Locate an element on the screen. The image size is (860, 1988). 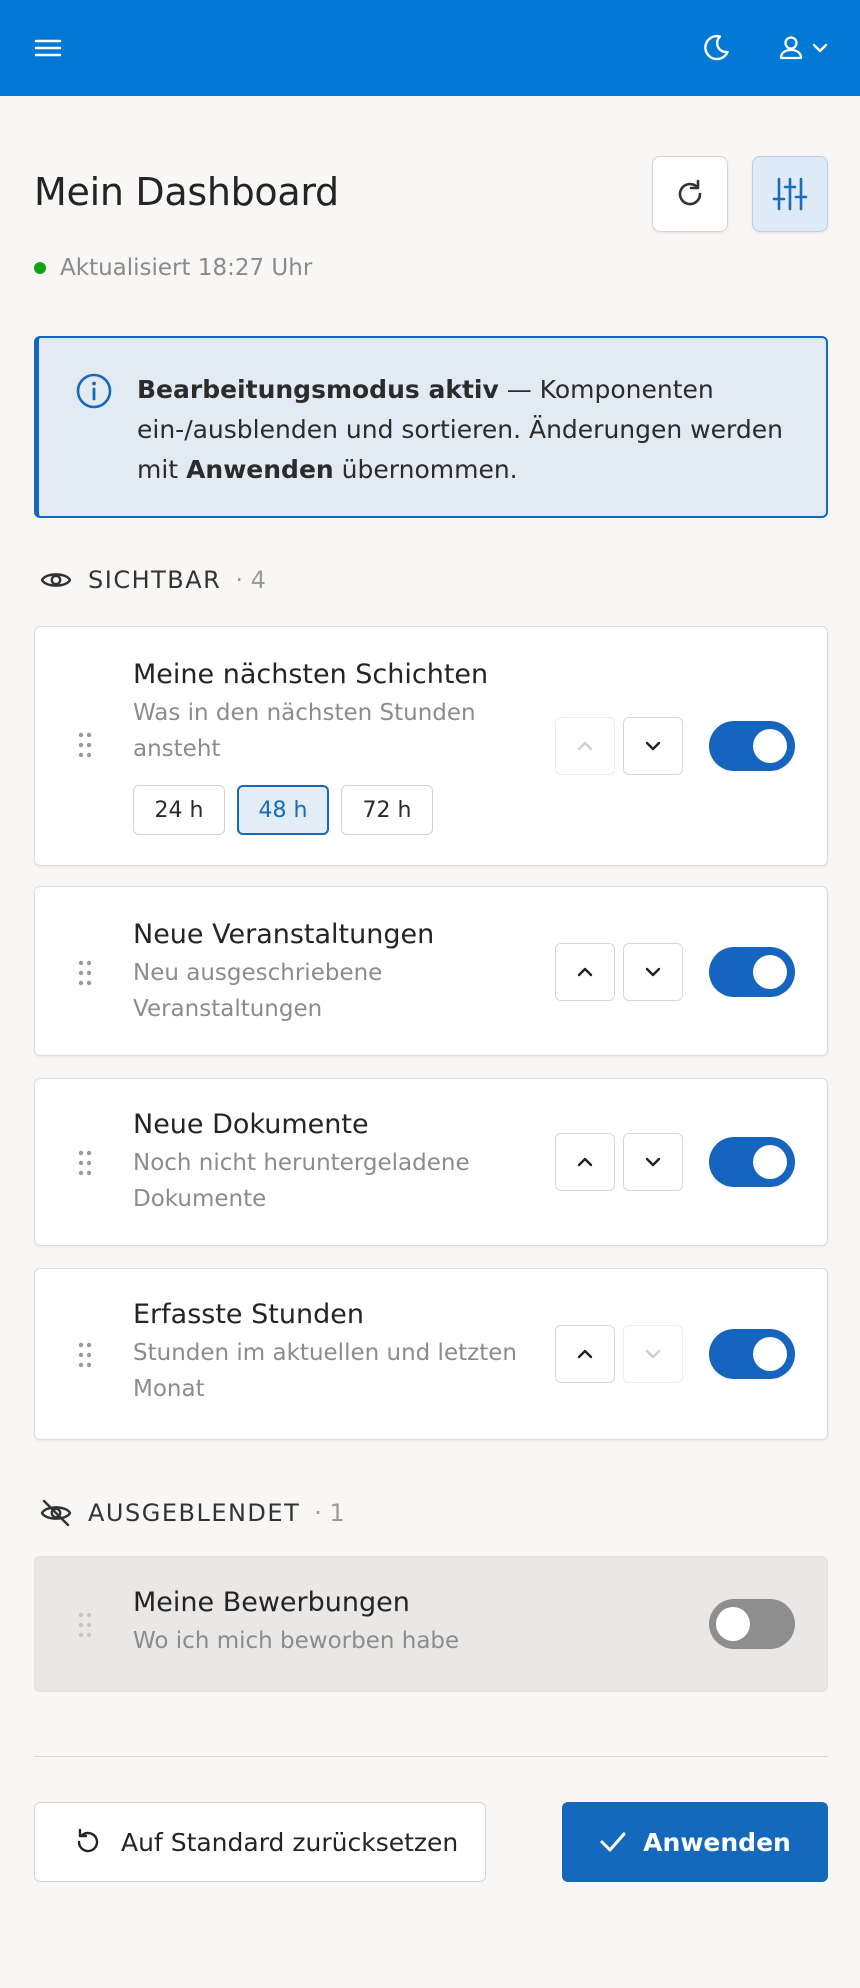
reset-label: Auf Standard zurücksetzen is located at coordinates (290, 1842).